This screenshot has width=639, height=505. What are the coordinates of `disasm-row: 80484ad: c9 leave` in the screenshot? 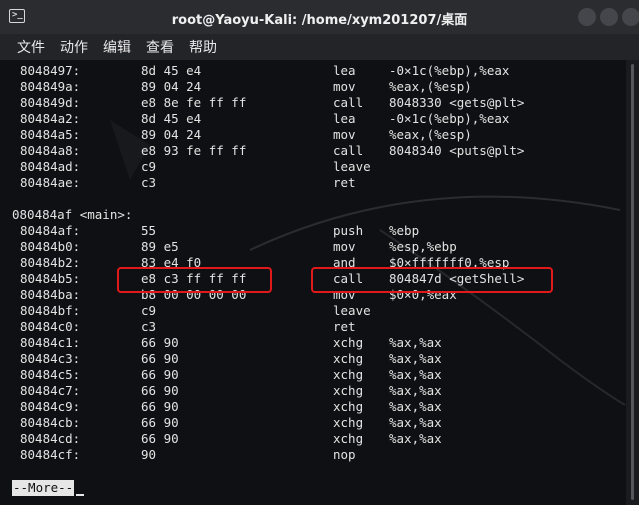 It's located at (313, 167).